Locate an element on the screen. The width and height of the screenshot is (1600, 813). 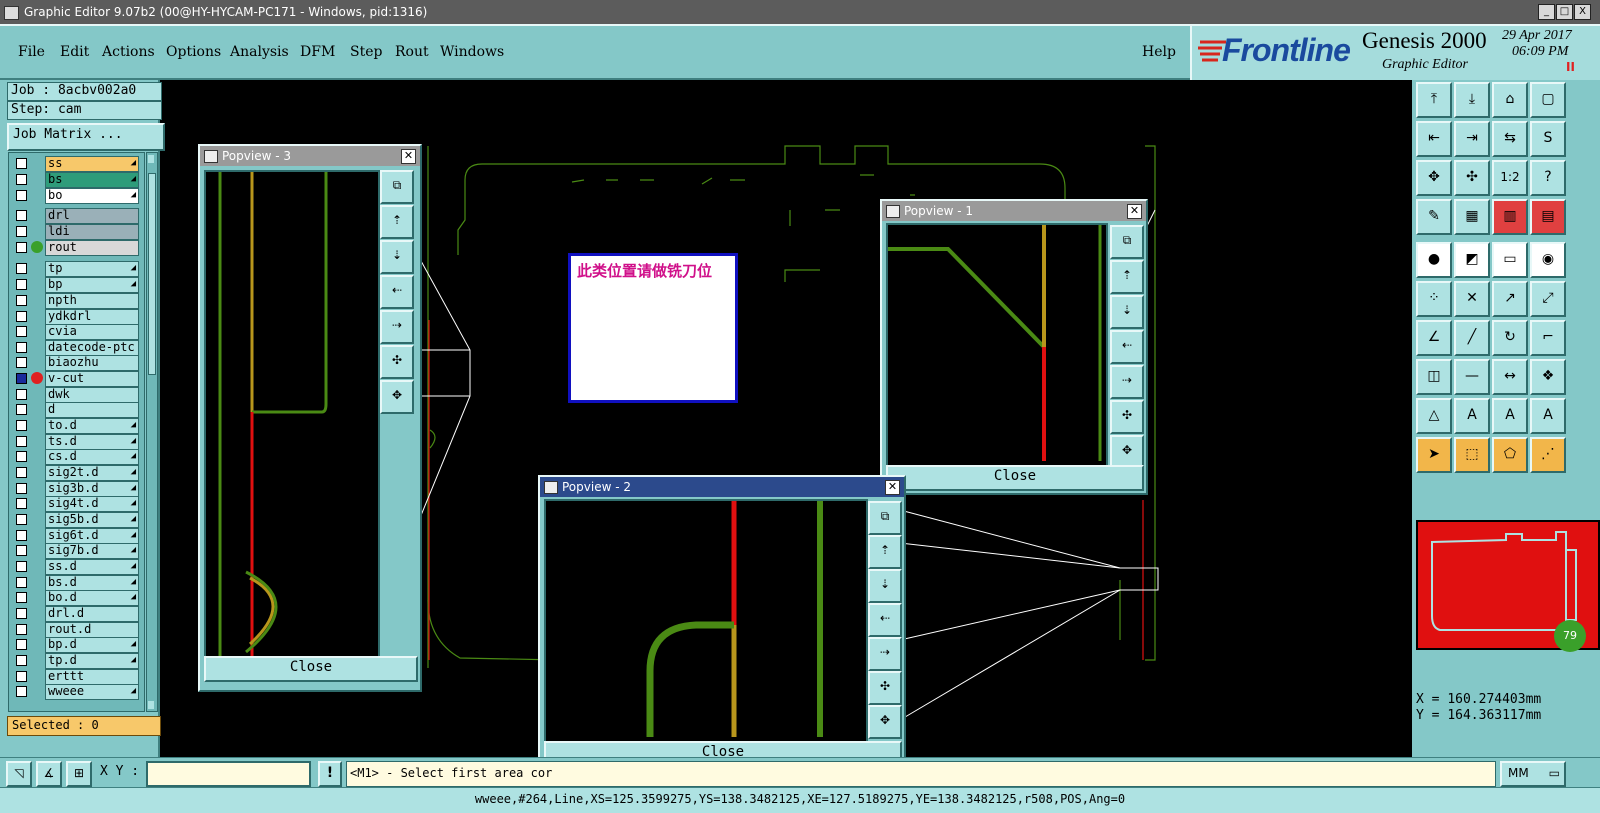
layer-features-icon: ▤ is located at coordinates (1548, 217).